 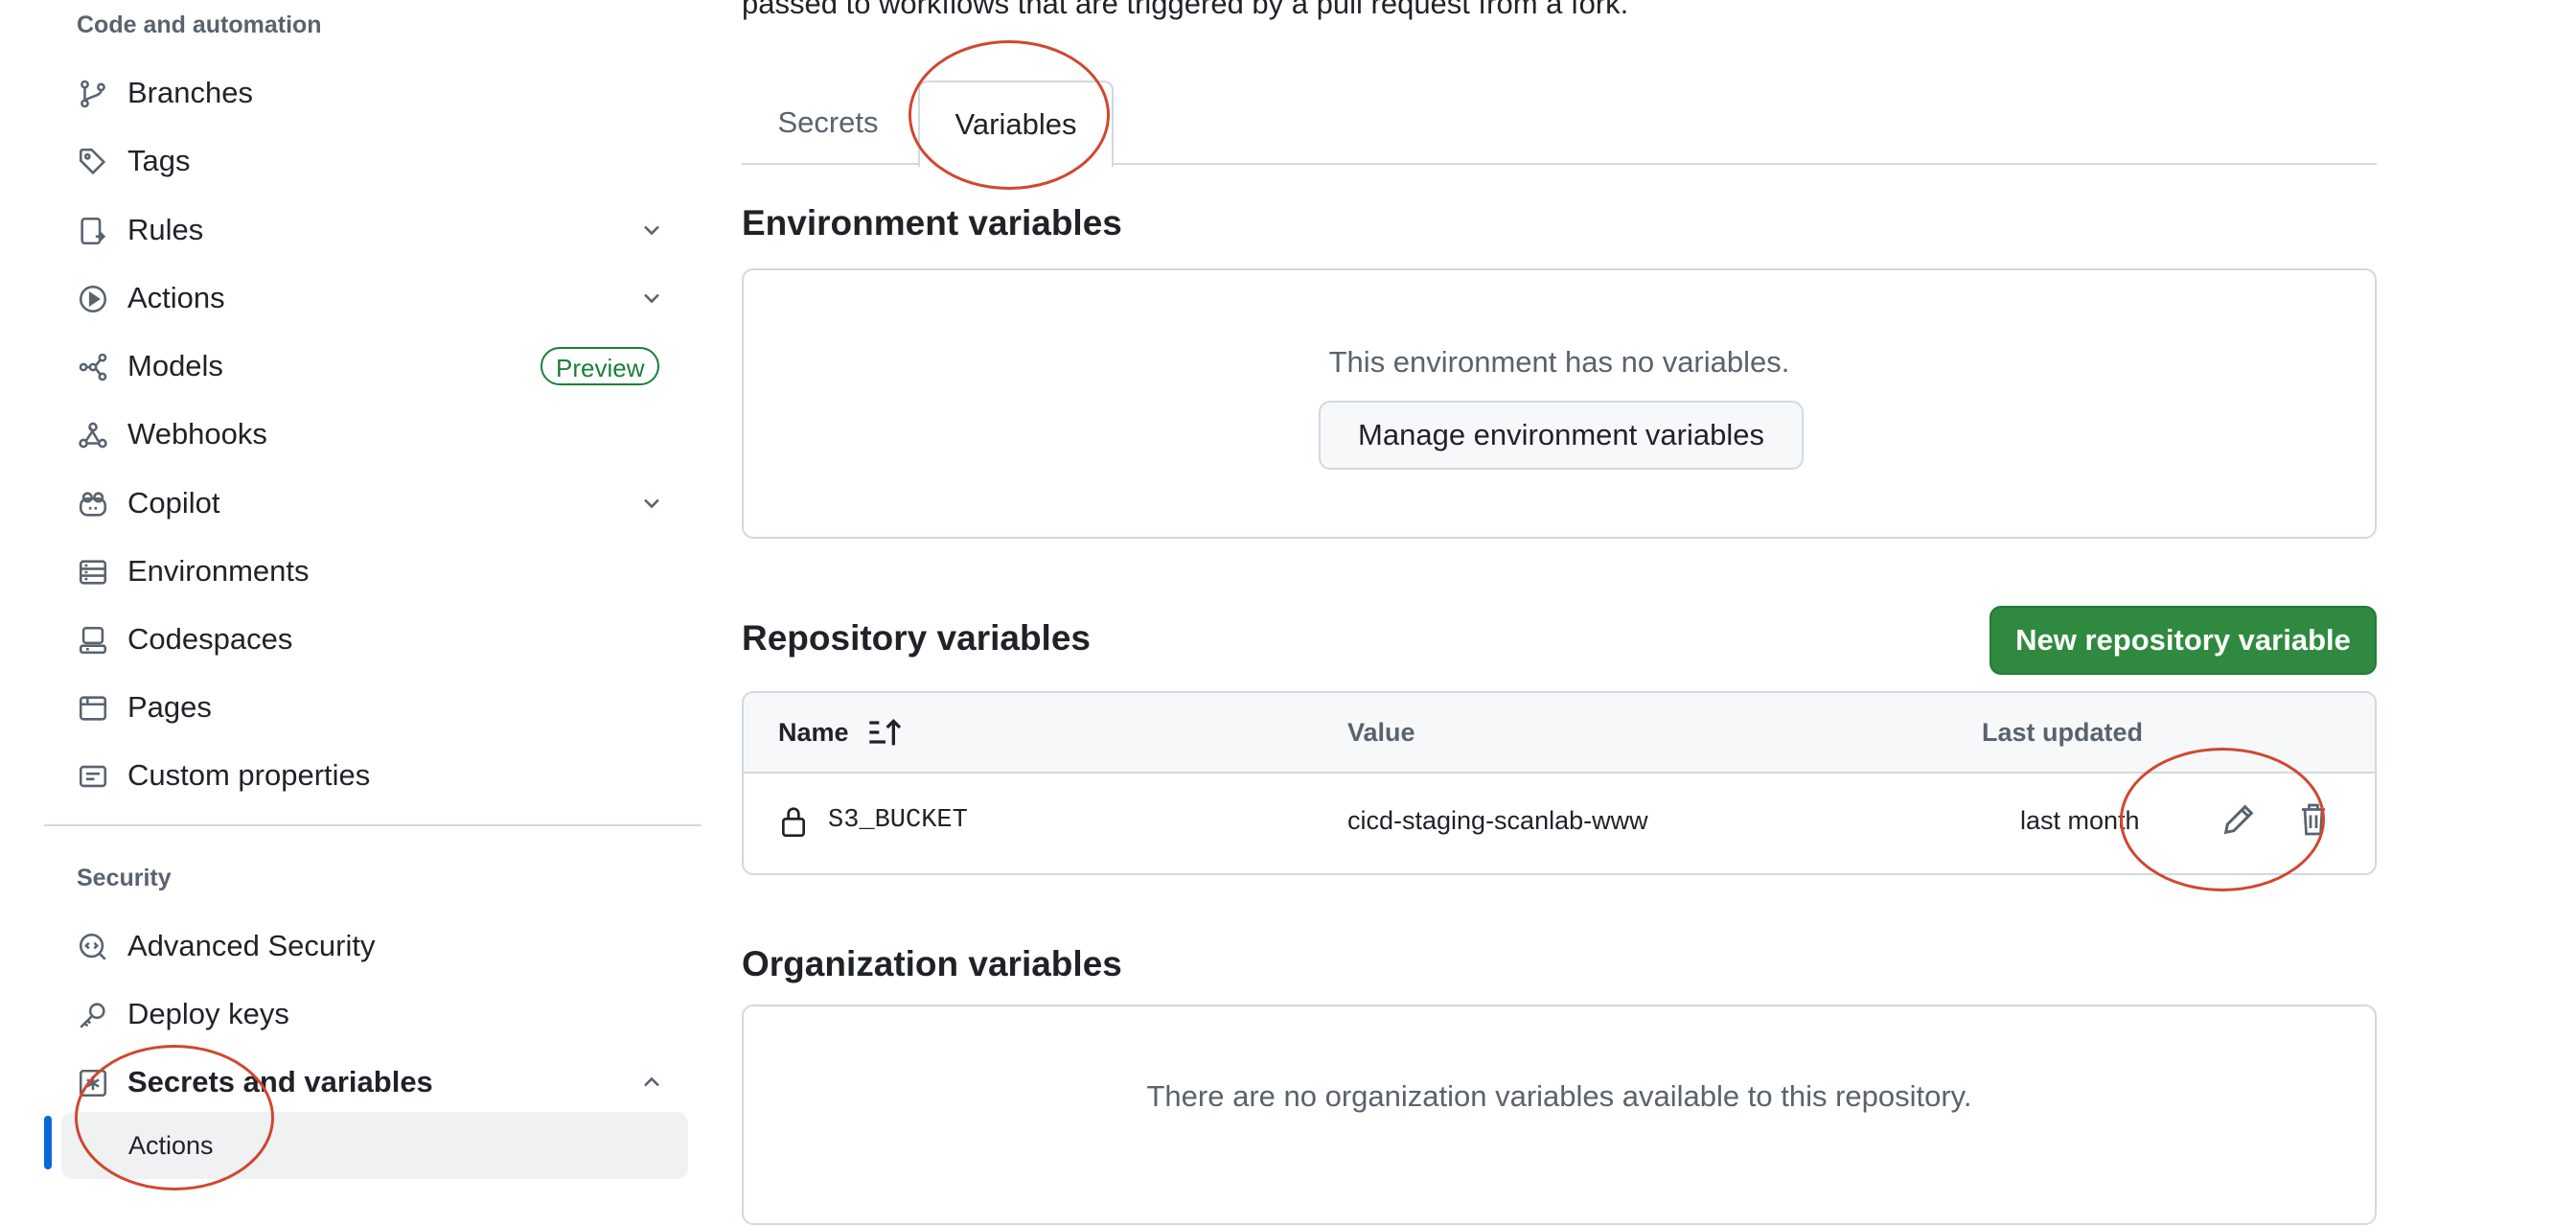 What do you see at coordinates (93, 504) in the screenshot?
I see `copilot-icon` at bounding box center [93, 504].